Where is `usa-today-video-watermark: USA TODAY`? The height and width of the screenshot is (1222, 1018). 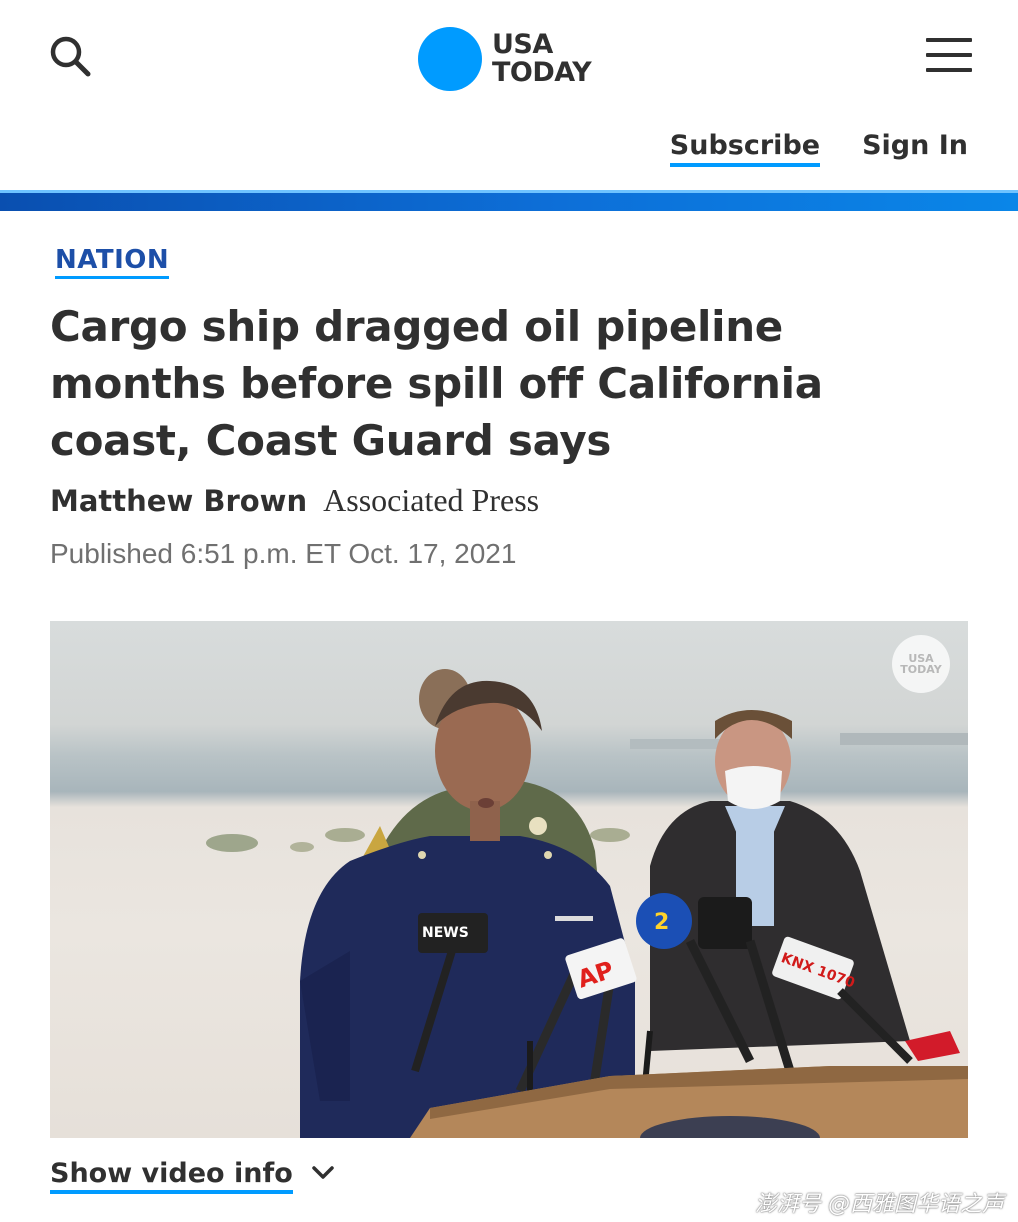 usa-today-video-watermark: USA TODAY is located at coordinates (921, 664).